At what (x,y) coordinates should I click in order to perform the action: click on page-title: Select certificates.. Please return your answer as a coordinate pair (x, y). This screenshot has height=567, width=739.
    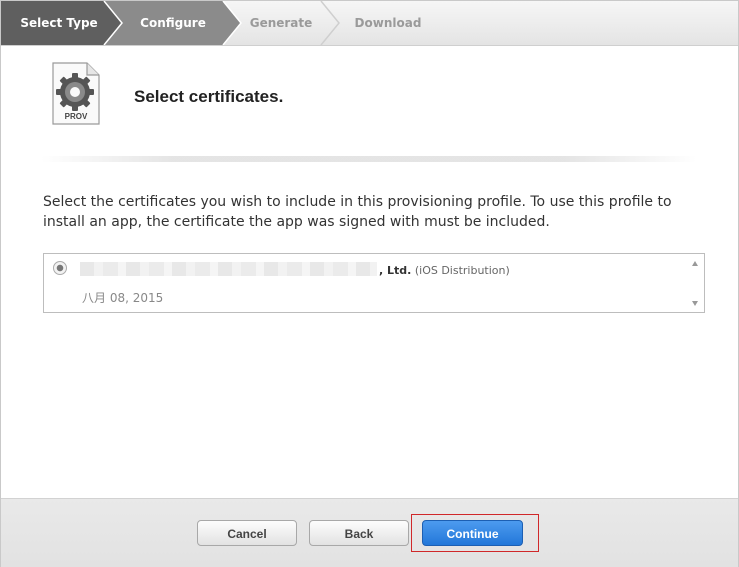
    Looking at the image, I should click on (209, 96).